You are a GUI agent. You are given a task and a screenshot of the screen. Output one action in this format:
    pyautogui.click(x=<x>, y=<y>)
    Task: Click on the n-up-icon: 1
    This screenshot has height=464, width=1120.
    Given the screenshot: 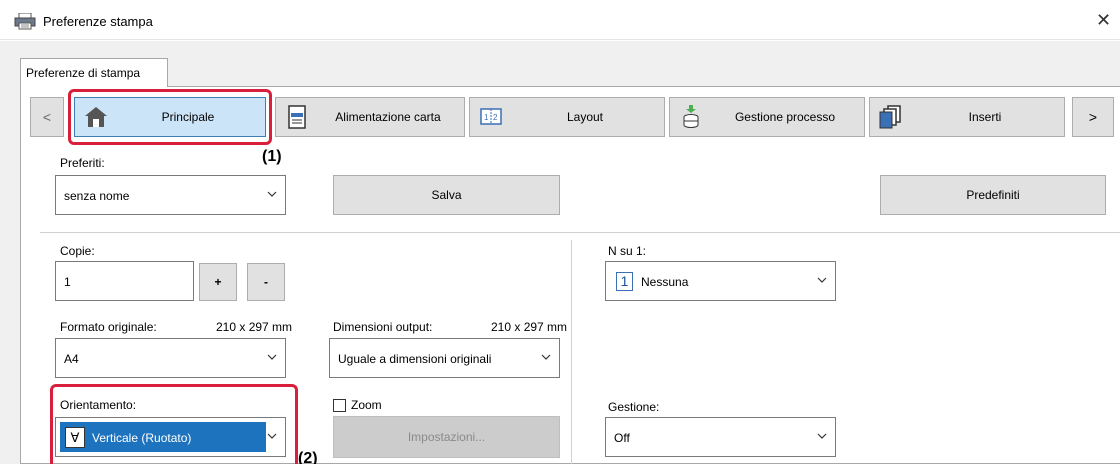 What is the action you would take?
    pyautogui.click(x=624, y=281)
    